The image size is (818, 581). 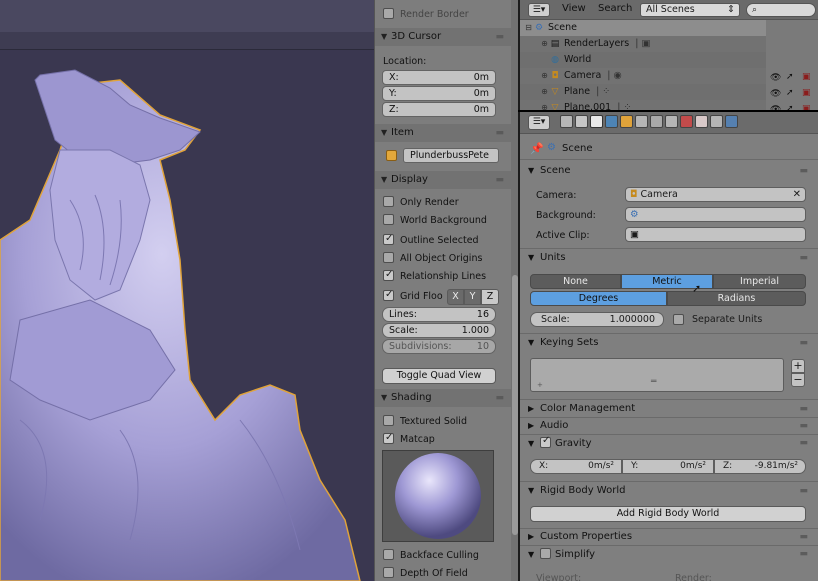 What do you see at coordinates (715, 214) in the screenshot?
I see `background-scene-field: ⚙` at bounding box center [715, 214].